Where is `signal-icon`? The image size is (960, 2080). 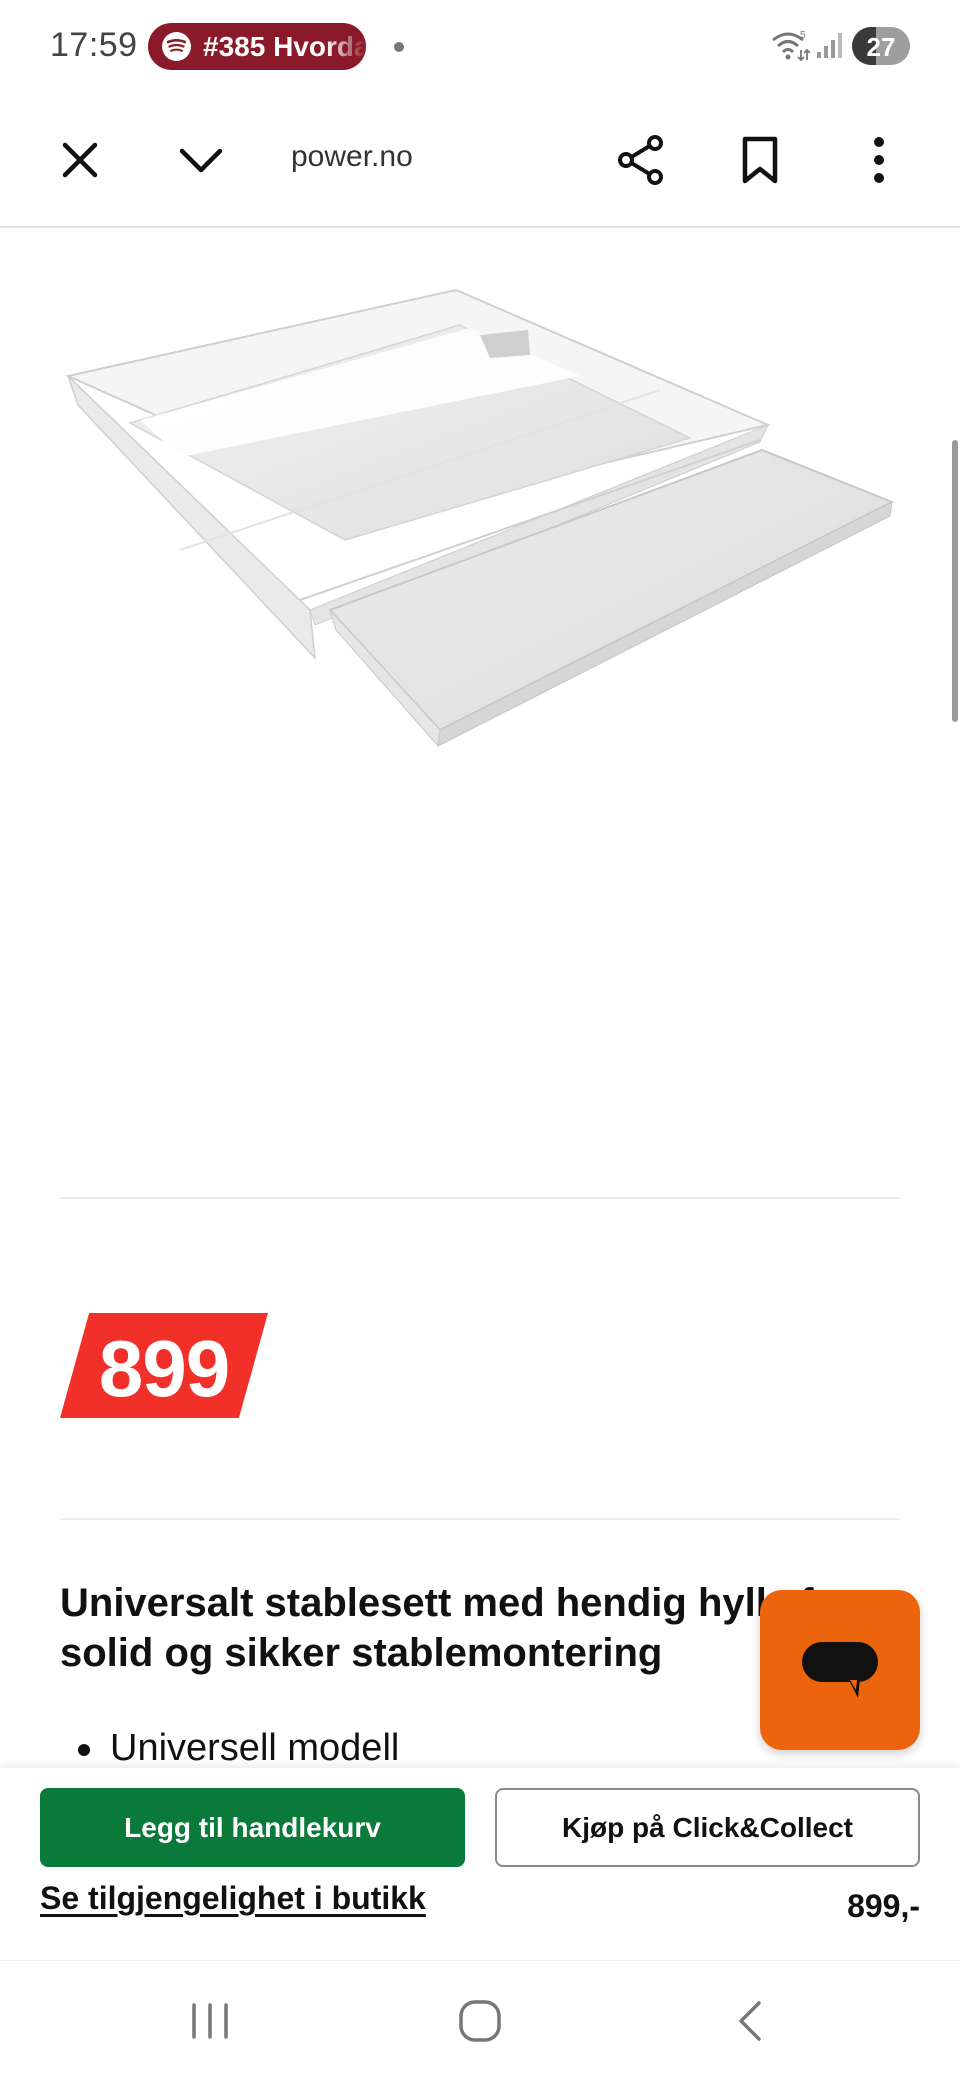
signal-icon is located at coordinates (829, 45).